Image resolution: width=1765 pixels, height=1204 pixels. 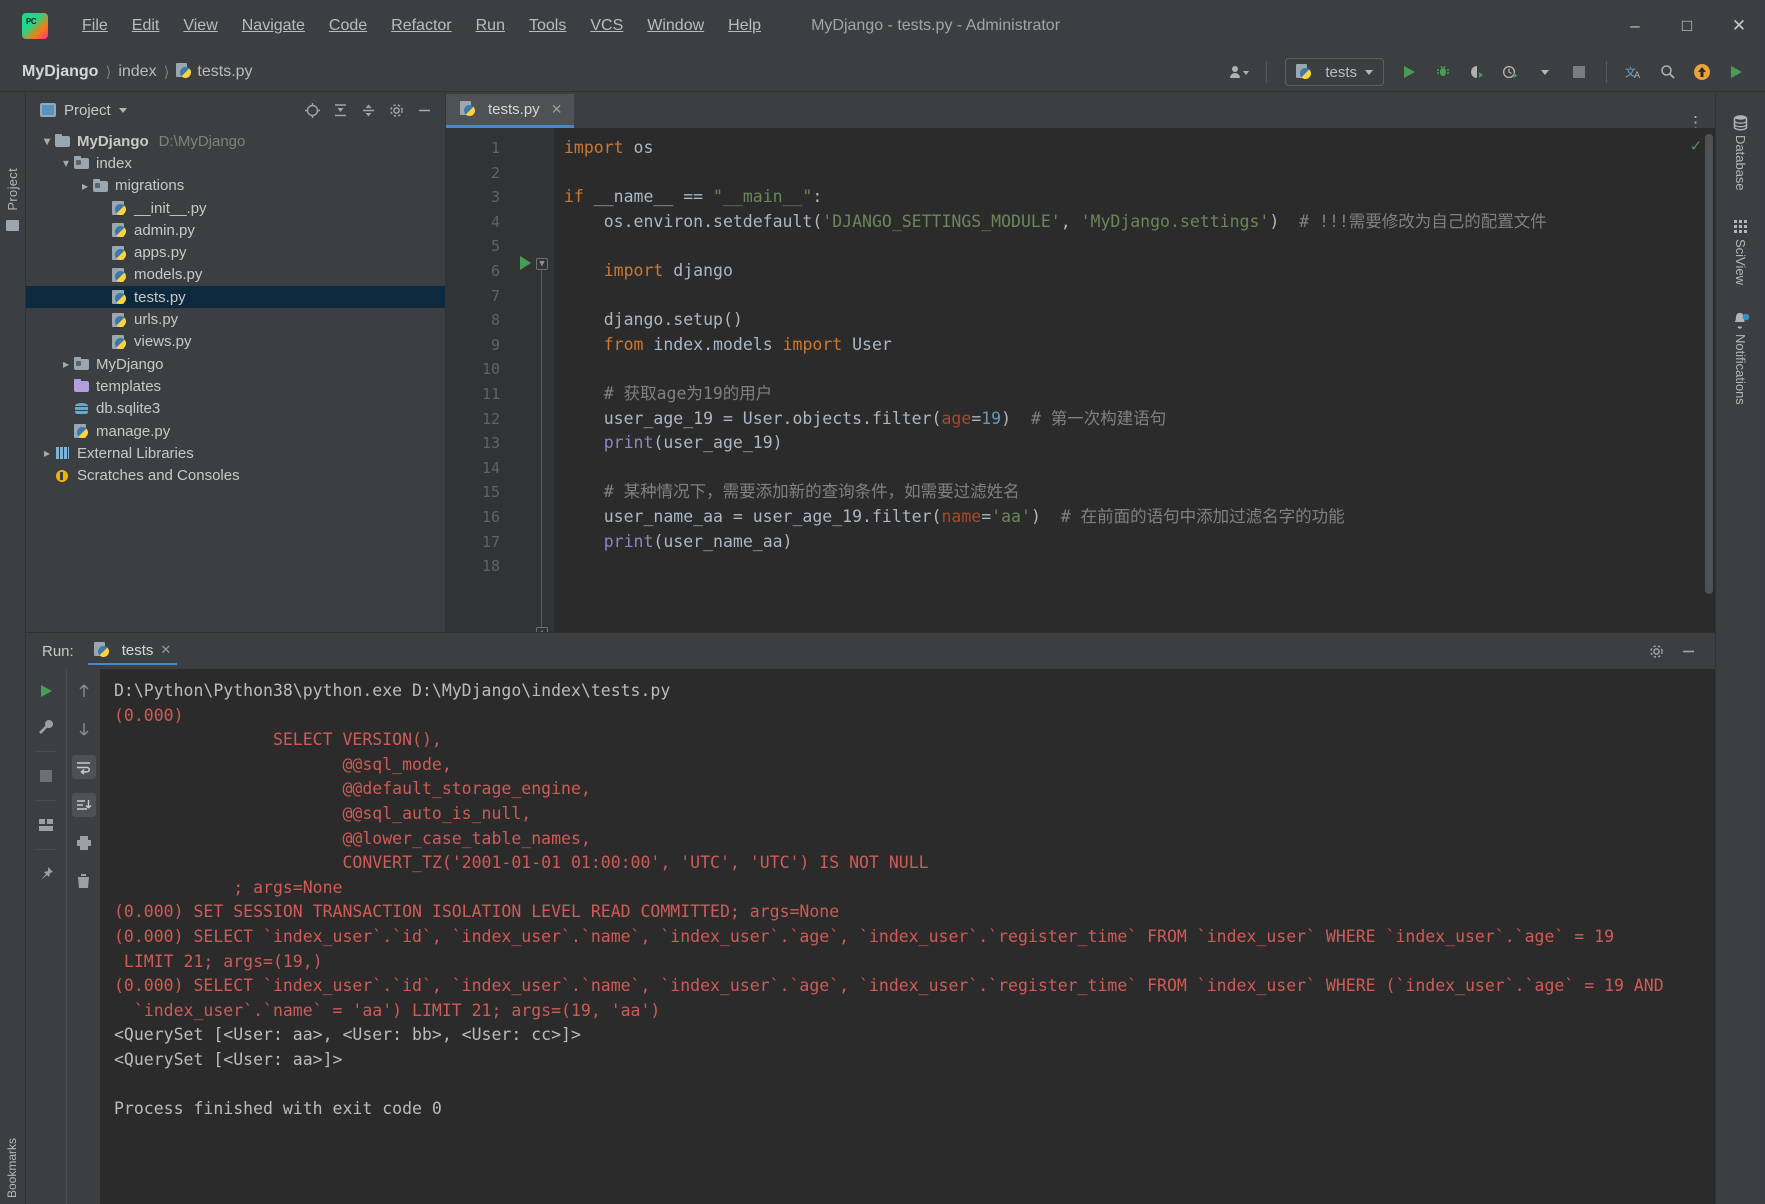 I want to click on tree-item-manage-py: manage.py, so click(x=235, y=431).